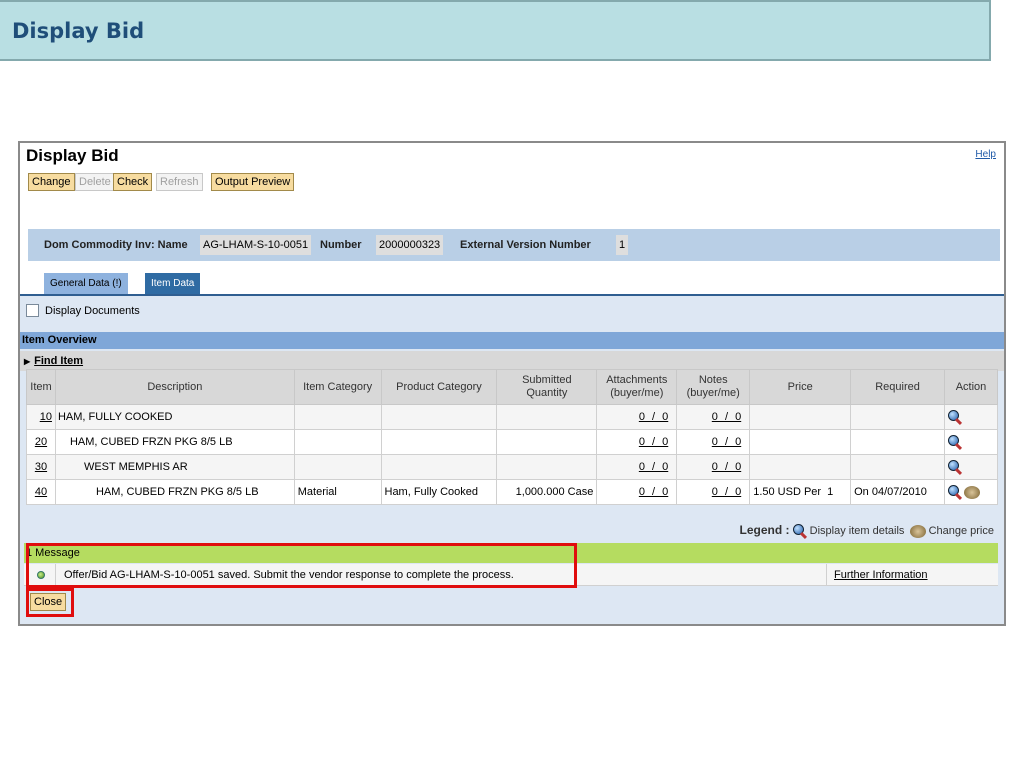  Describe the element at coordinates (799, 531) in the screenshot. I see `magnifier-icon` at that location.